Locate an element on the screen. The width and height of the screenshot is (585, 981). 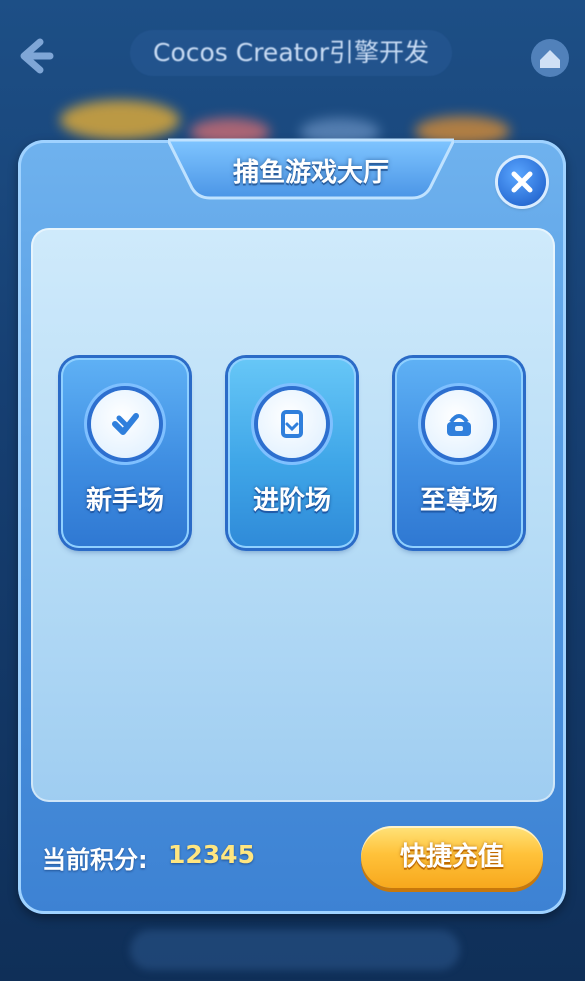
room-label-supreme: 至尊场 is located at coordinates (458, 501).